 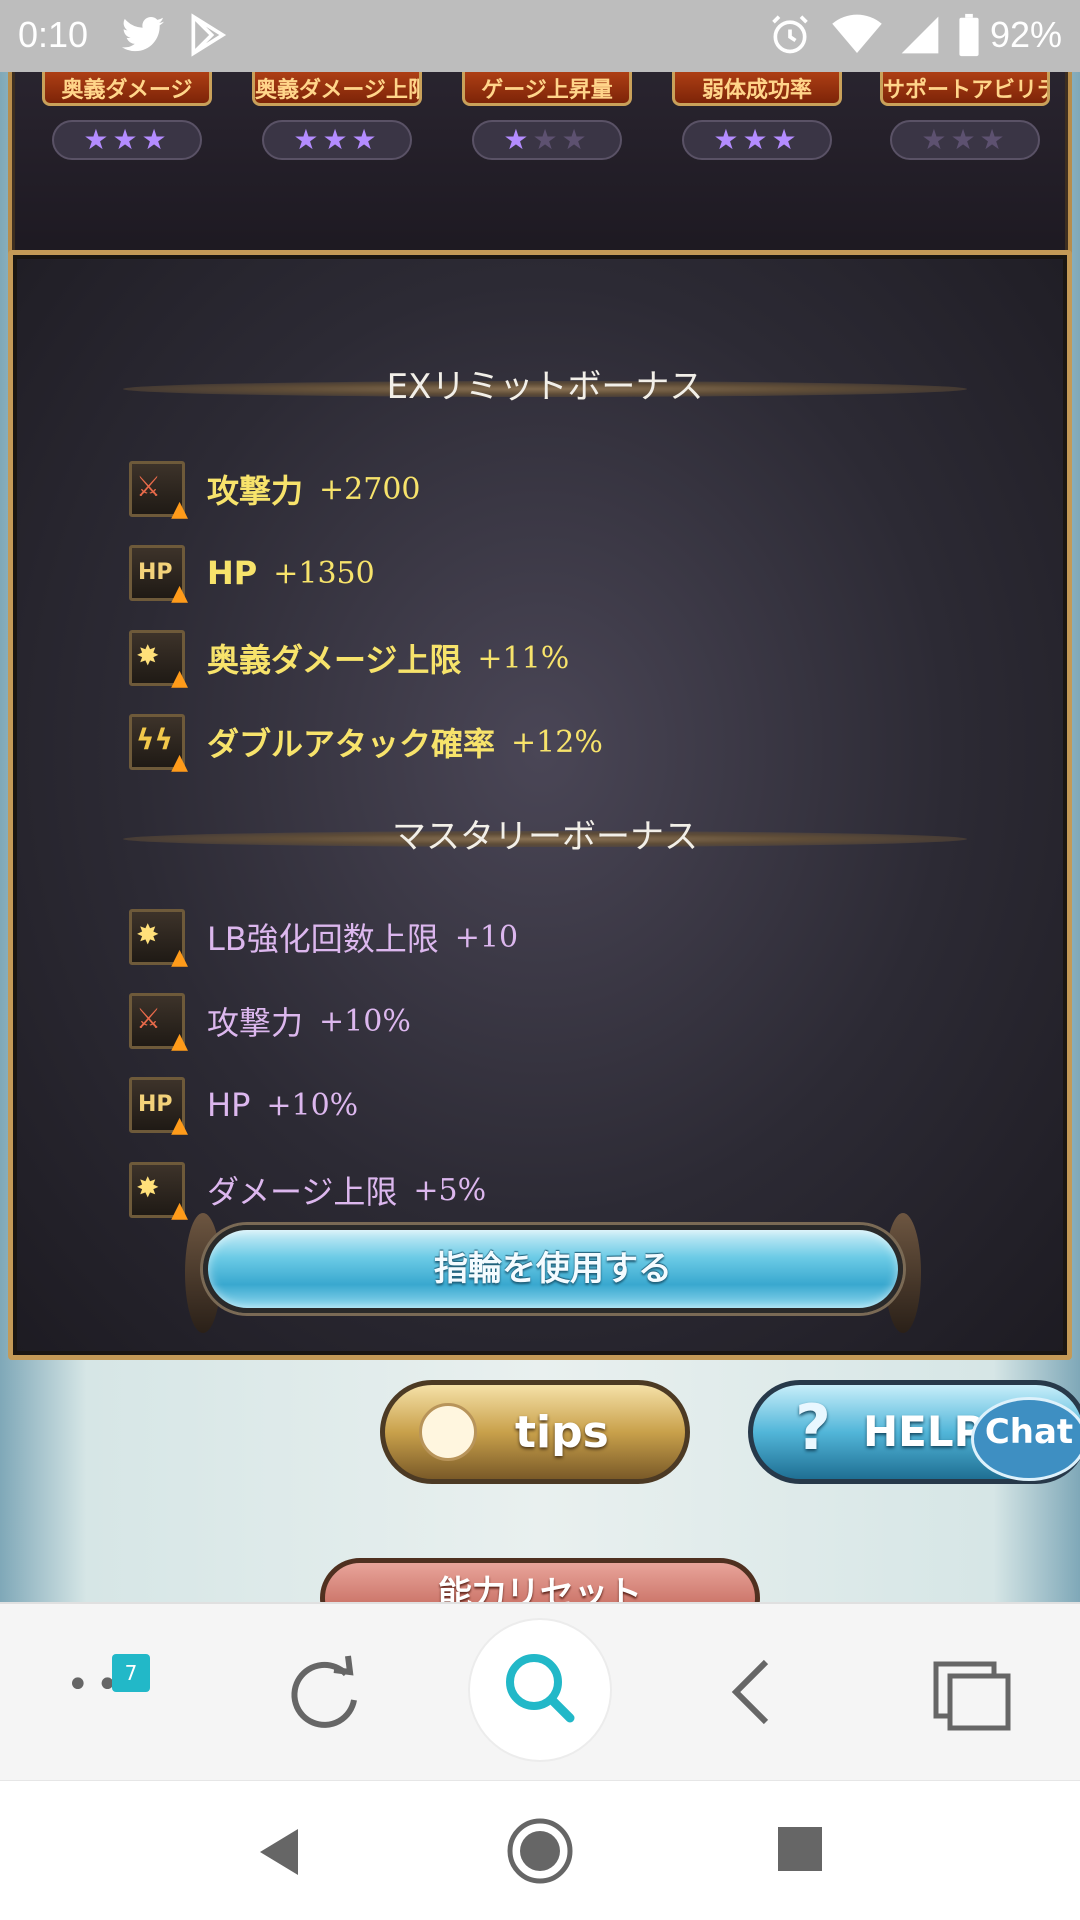 What do you see at coordinates (209, 35) in the screenshot?
I see `play-store-icon` at bounding box center [209, 35].